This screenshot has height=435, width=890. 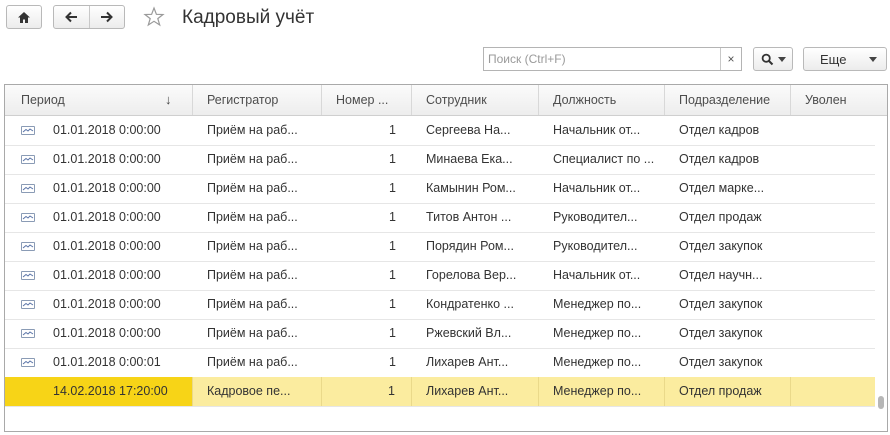 What do you see at coordinates (24, 17) in the screenshot?
I see `home-button` at bounding box center [24, 17].